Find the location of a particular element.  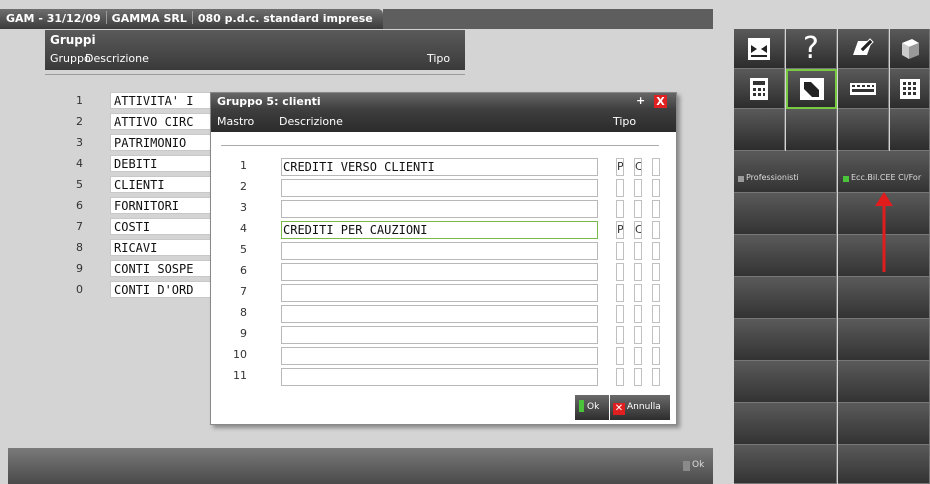

hand-touch-icon is located at coordinates (811, 89).